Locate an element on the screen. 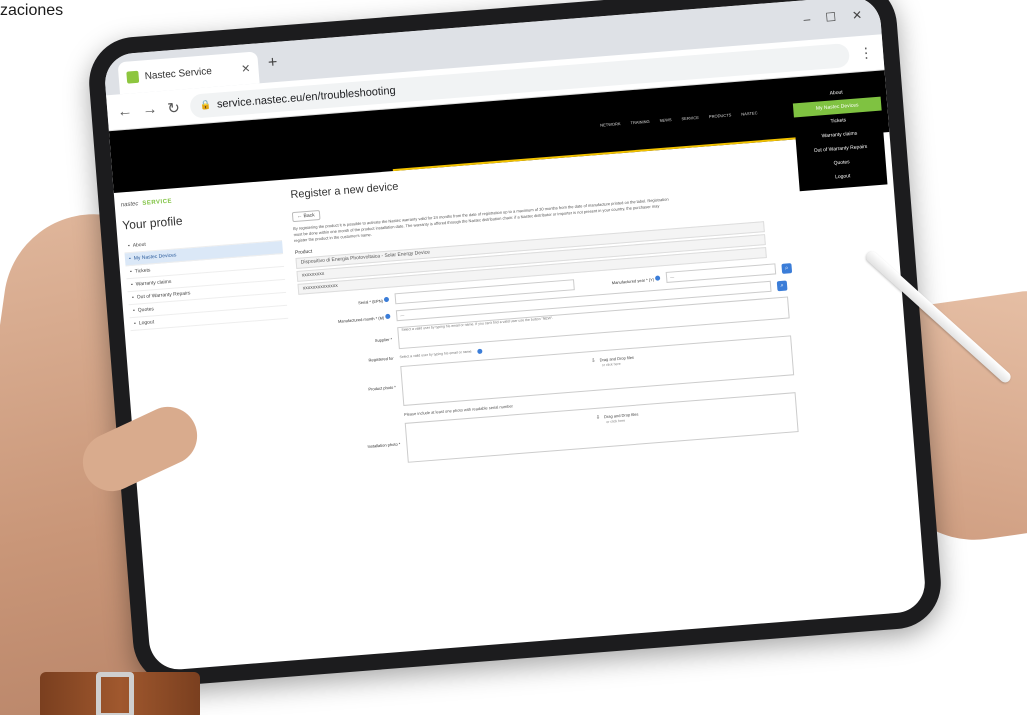 The image size is (1027, 715). device-icon: ▪ is located at coordinates (130, 259).